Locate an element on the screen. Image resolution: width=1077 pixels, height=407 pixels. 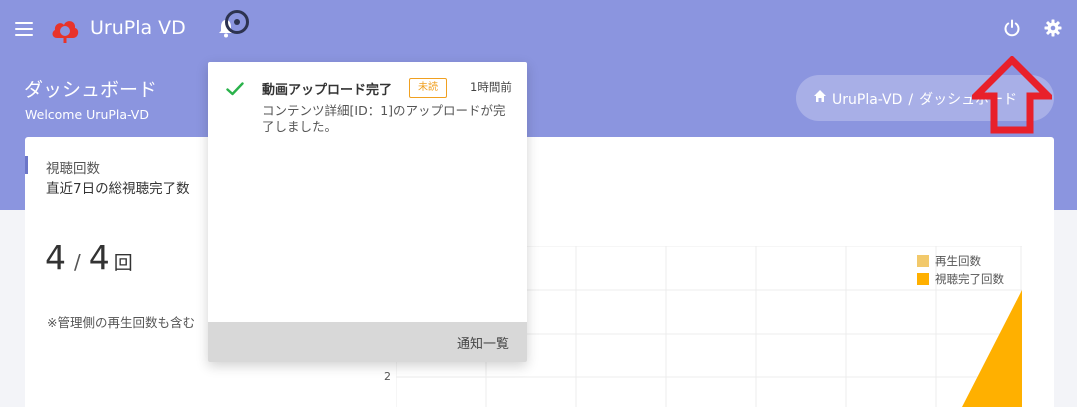
completed-count: 4 is located at coordinates (55, 257).